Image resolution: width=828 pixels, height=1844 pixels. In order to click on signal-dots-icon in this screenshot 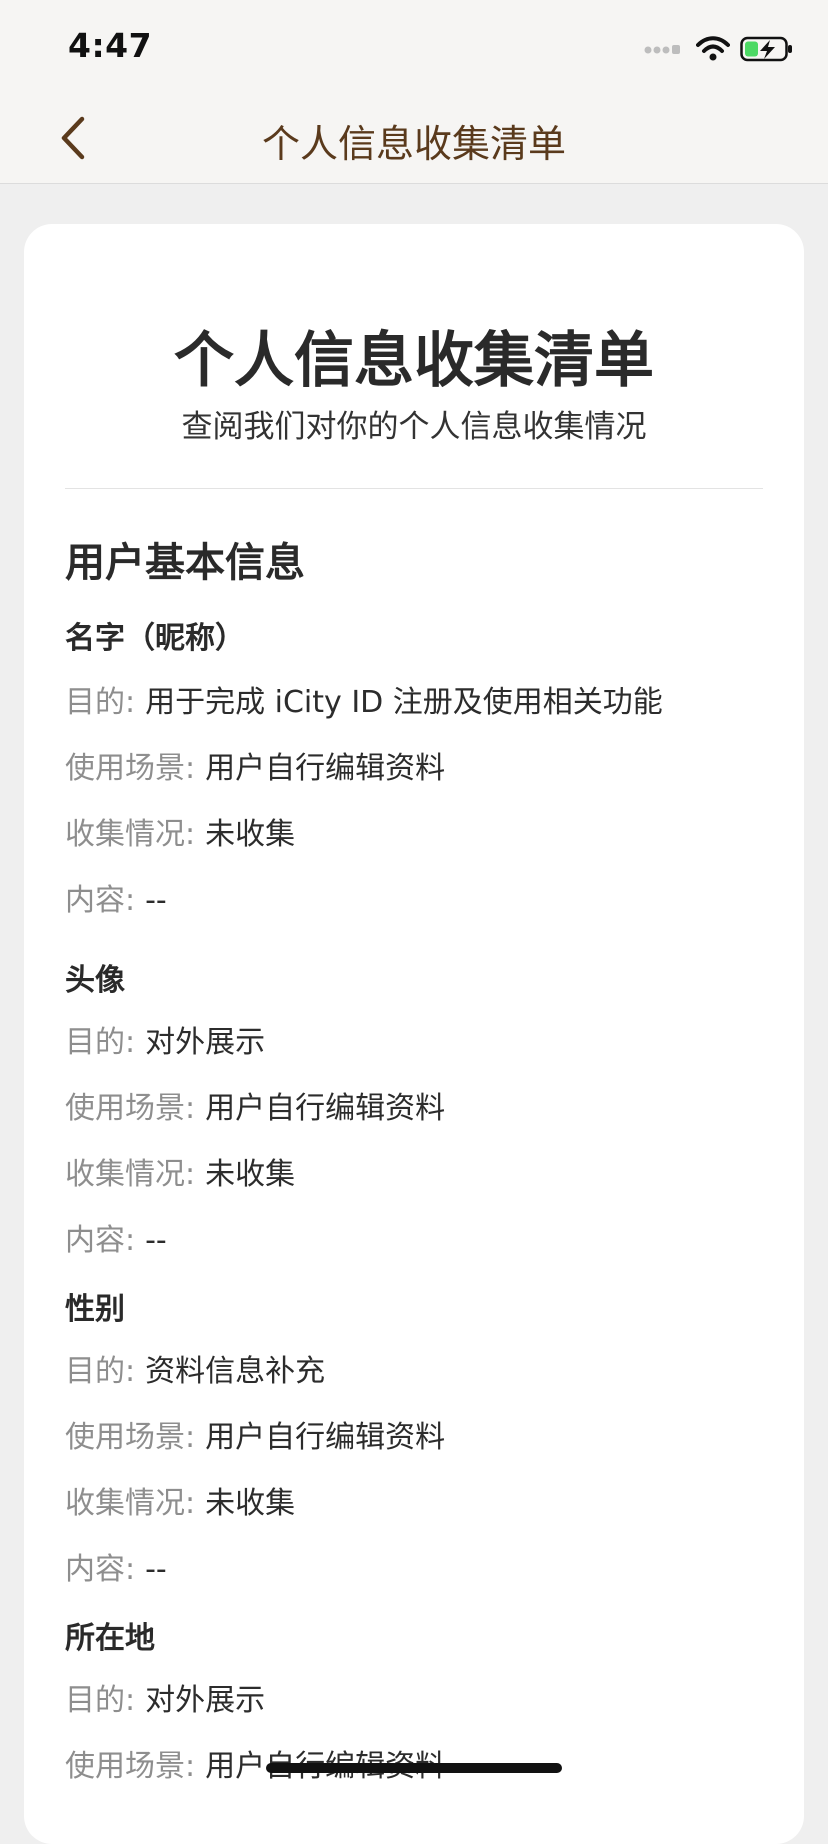, I will do `click(662, 49)`.